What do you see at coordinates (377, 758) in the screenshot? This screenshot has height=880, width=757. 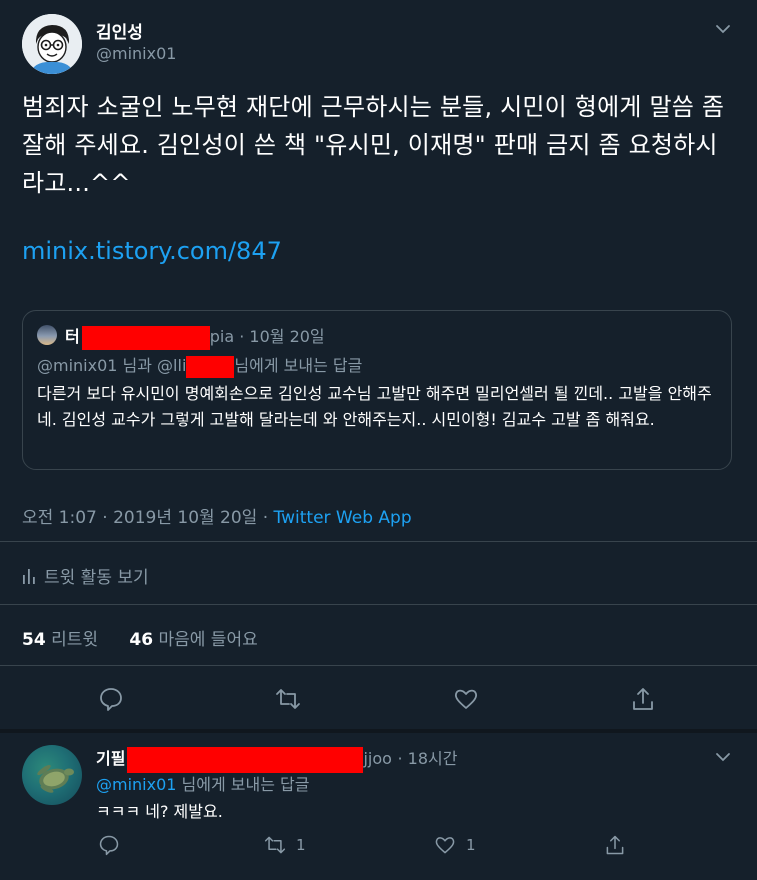 I see `reply-author-handle-end: jjoo` at bounding box center [377, 758].